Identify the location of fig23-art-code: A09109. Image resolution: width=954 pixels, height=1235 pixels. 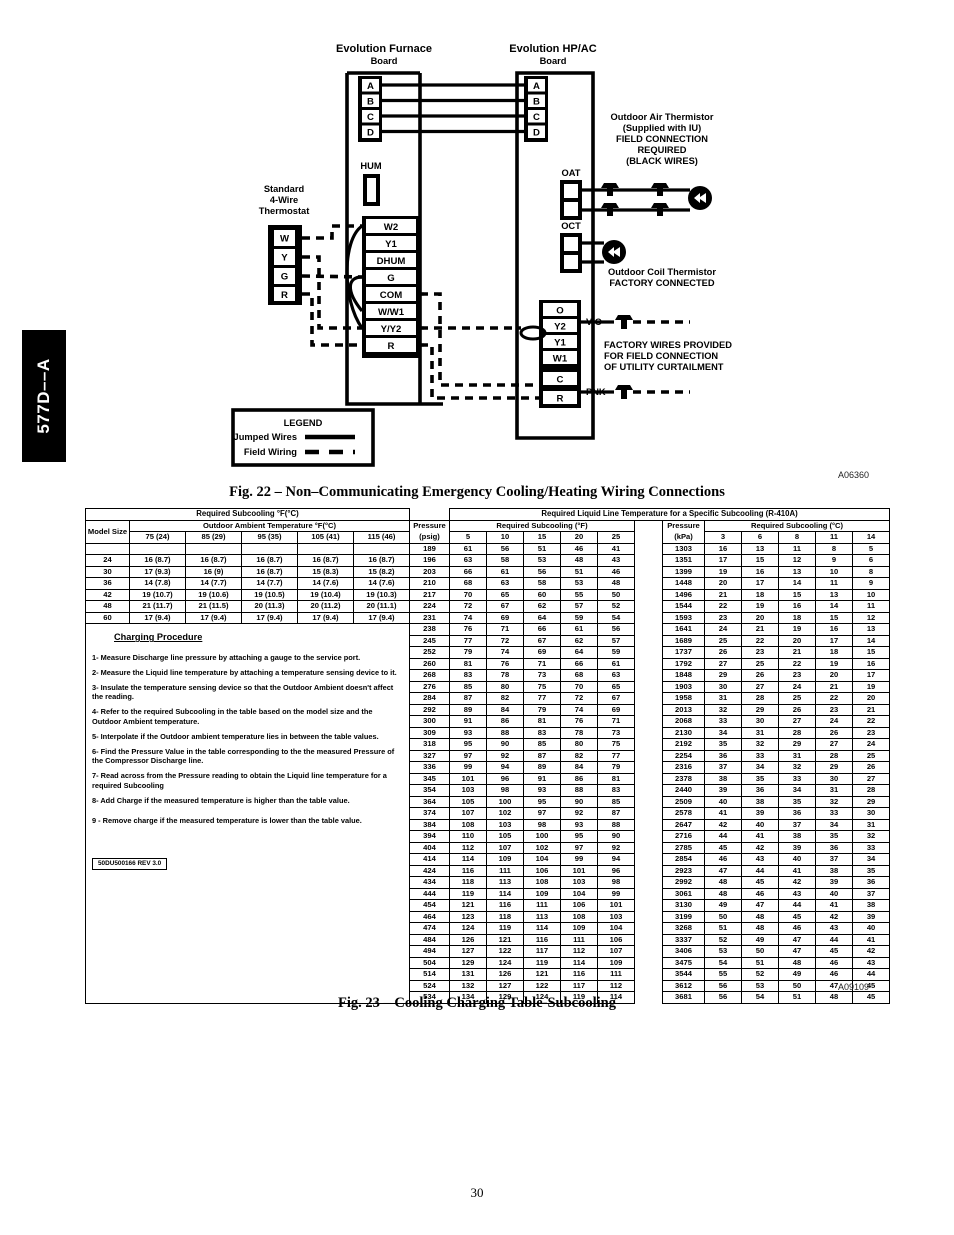
(854, 987).